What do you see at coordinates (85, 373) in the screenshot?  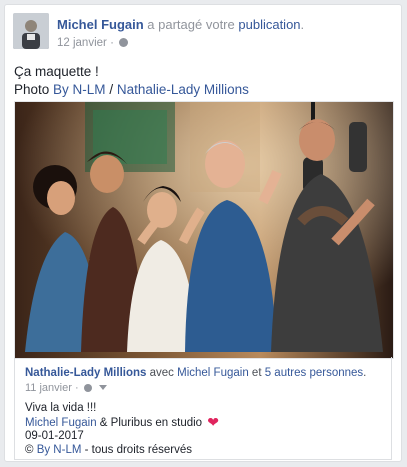 I see `shared-page-link: Nathalie-Lady Millions` at bounding box center [85, 373].